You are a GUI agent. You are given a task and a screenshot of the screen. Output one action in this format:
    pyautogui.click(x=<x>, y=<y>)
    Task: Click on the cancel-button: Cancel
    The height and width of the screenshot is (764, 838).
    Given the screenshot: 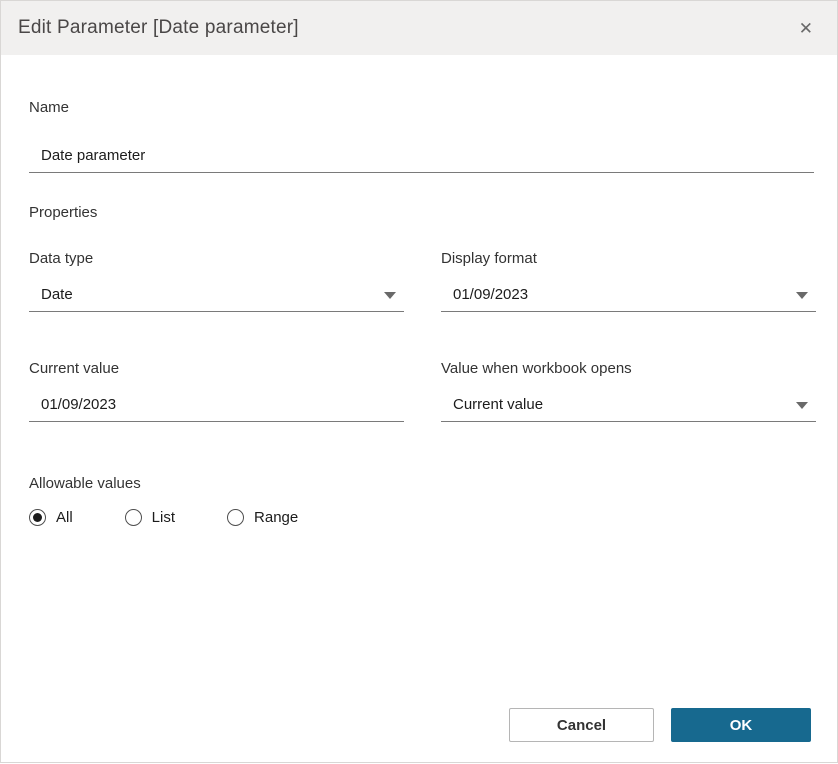 What is the action you would take?
    pyautogui.click(x=581, y=725)
    